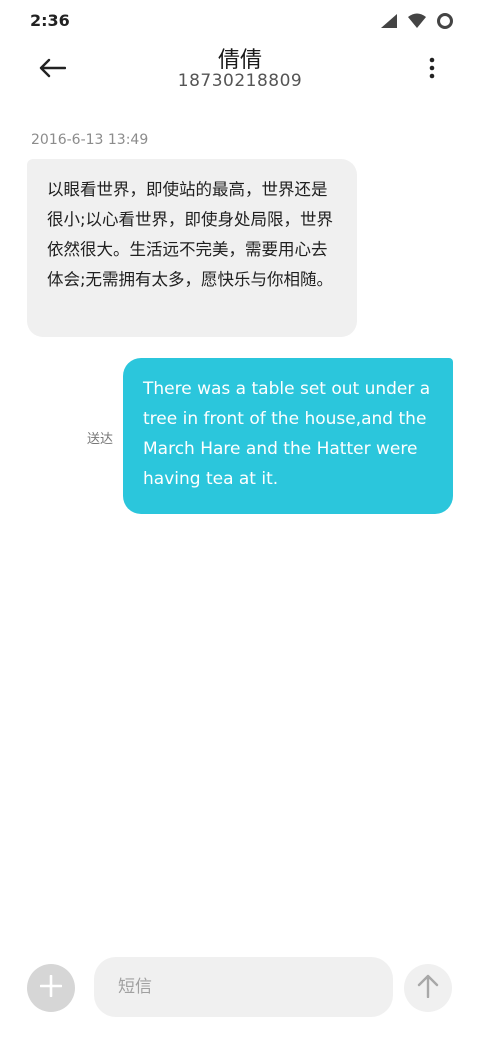 This screenshot has height=1040, width=480. I want to click on wifi-icon, so click(417, 23).